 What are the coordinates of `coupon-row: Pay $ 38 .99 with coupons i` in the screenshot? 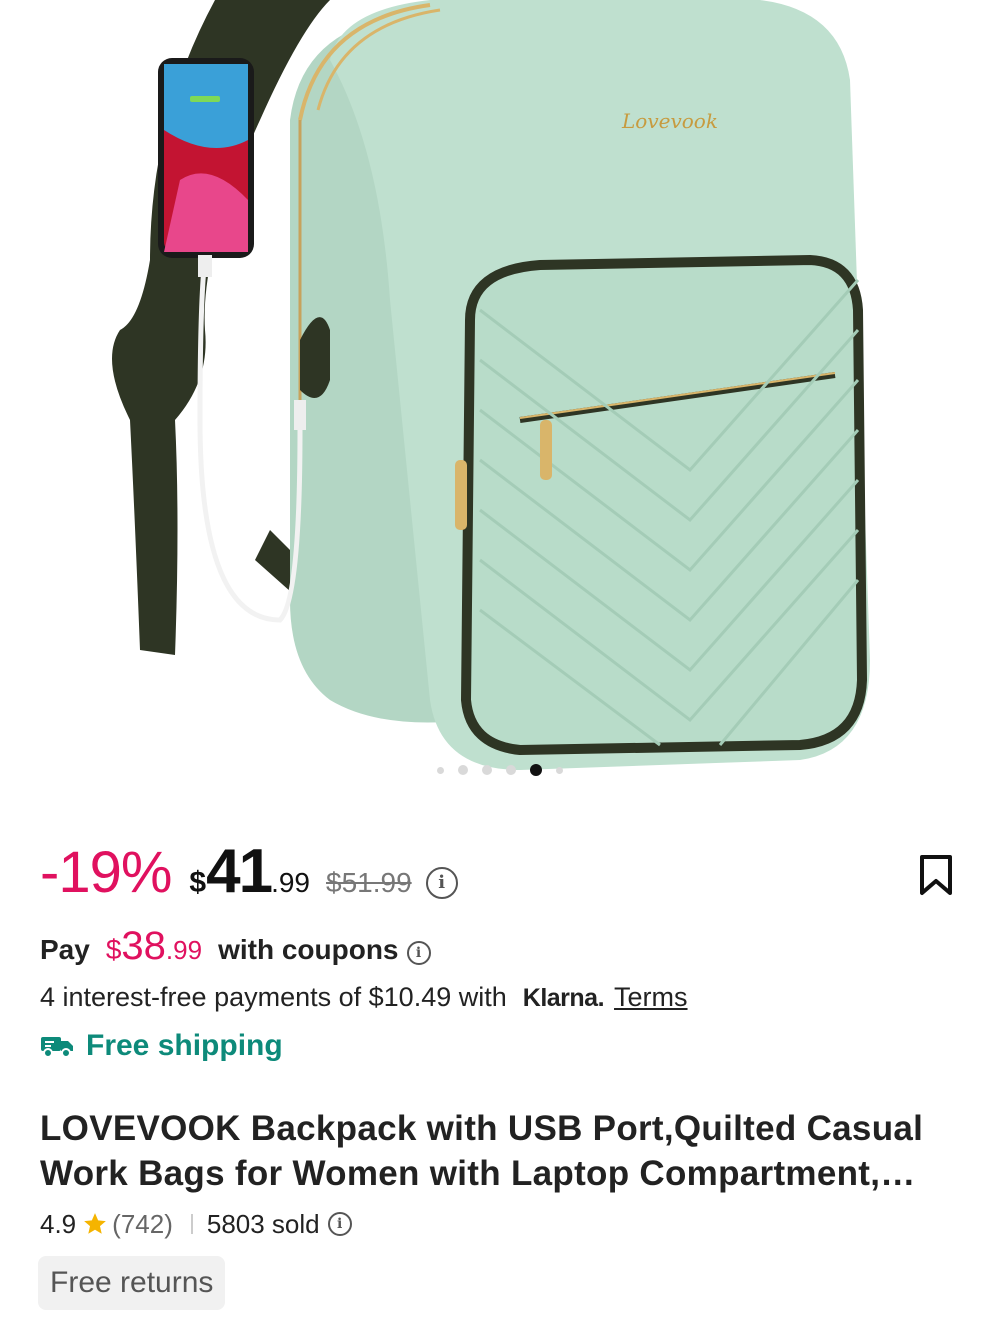 It's located at (235, 949).